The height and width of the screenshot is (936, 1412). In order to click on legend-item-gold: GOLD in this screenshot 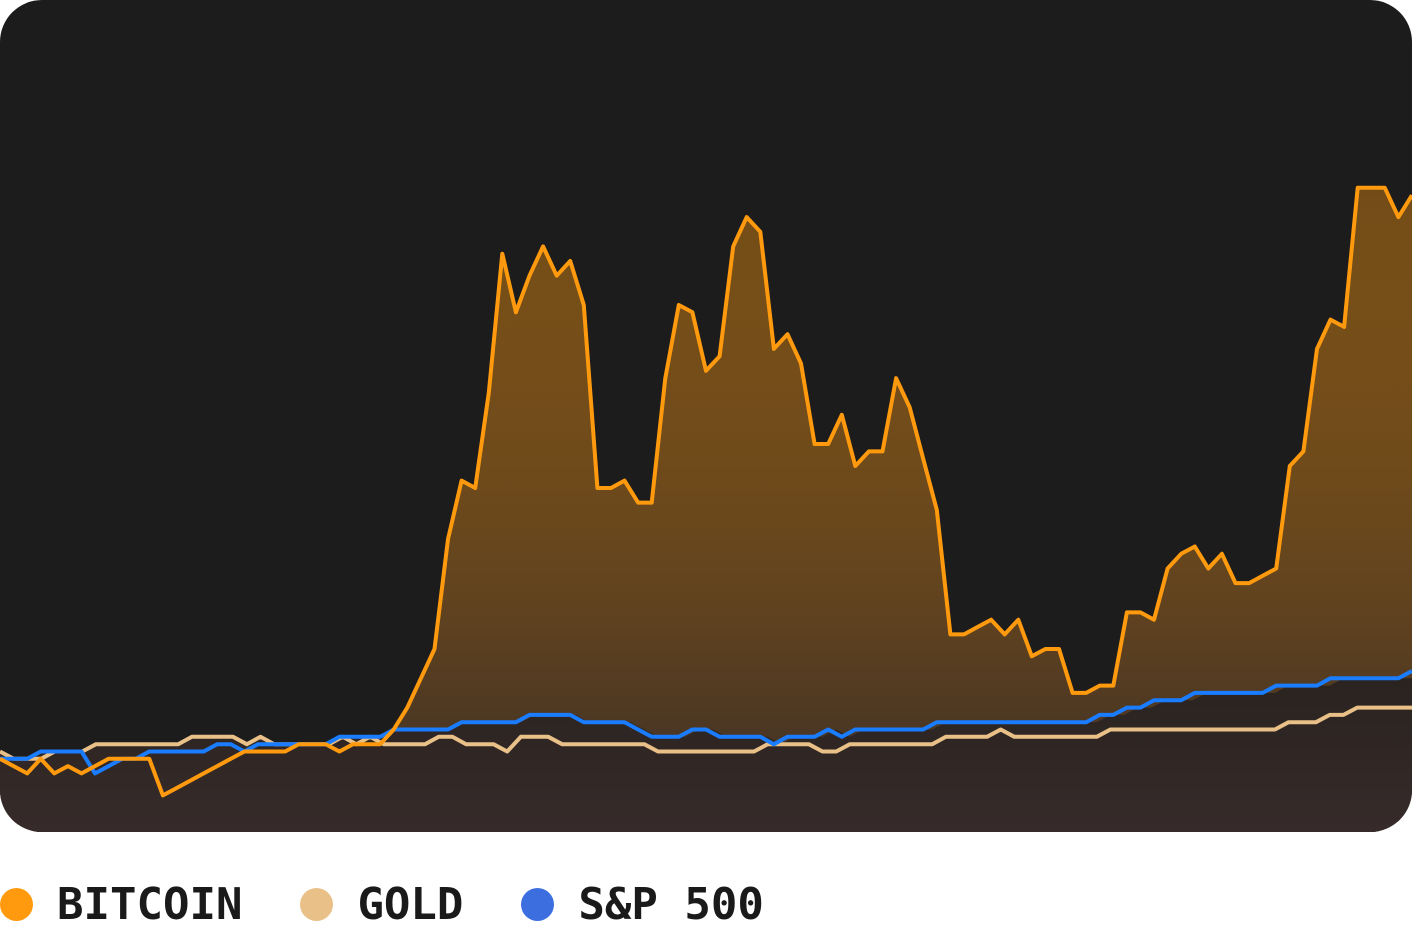, I will do `click(381, 904)`.